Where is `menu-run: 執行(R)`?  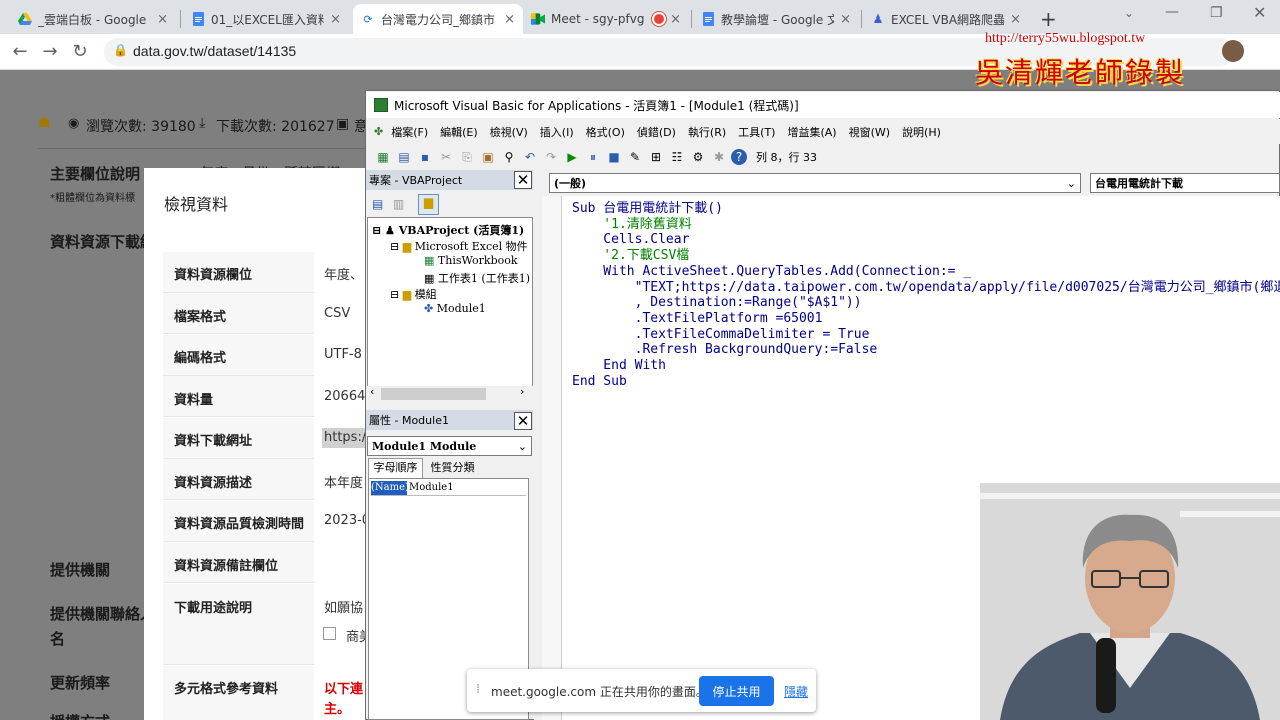
menu-run: 執行(R) is located at coordinates (707, 132).